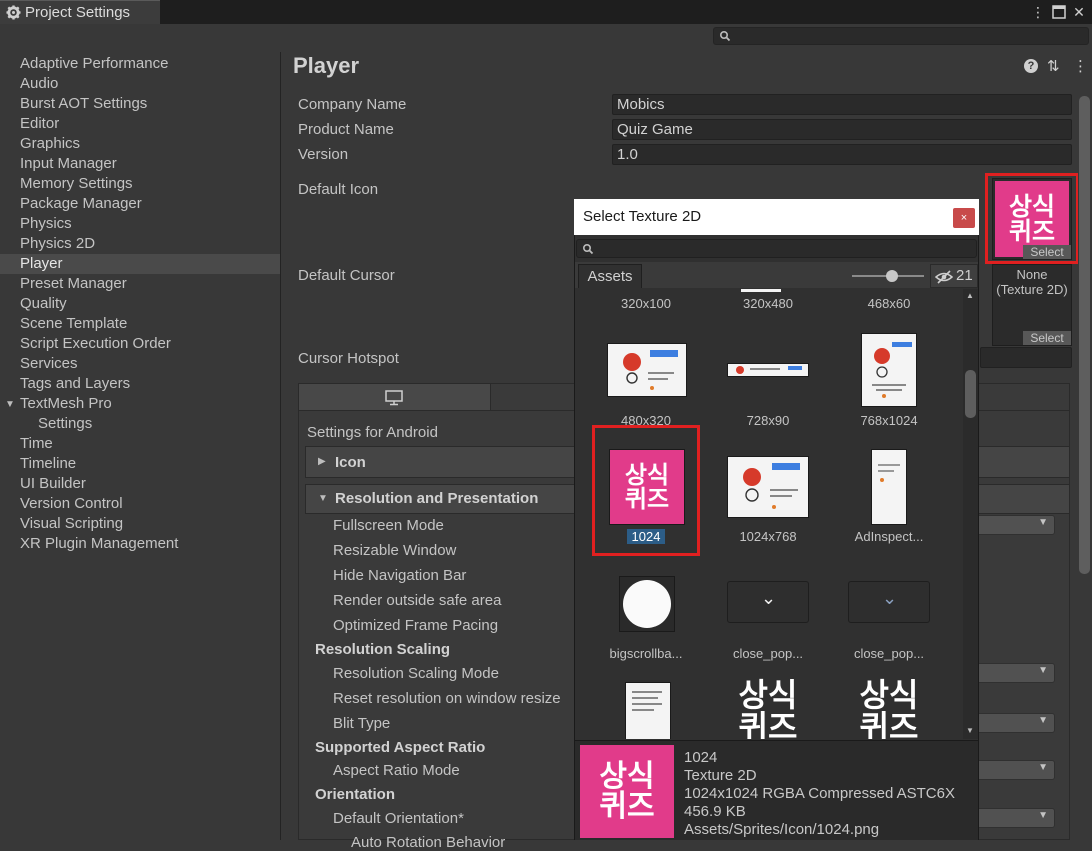 Image resolution: width=1092 pixels, height=851 pixels. I want to click on texture-thumbnail-1024x768, so click(768, 487).